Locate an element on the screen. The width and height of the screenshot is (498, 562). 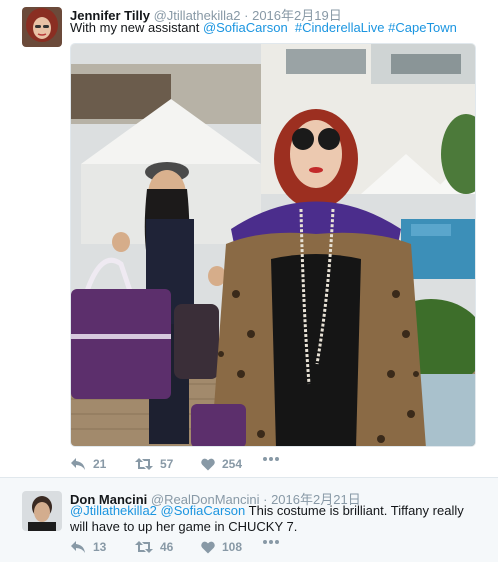
avatar-jennifer-tilly is located at coordinates (42, 27).